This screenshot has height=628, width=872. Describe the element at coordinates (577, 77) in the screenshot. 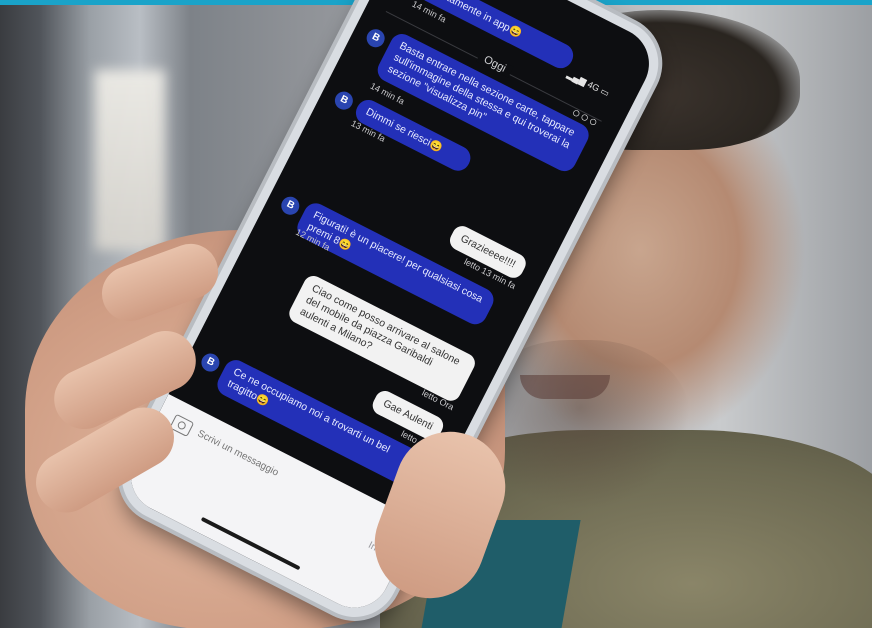

I see `signal-icon: ▂▄▆` at that location.